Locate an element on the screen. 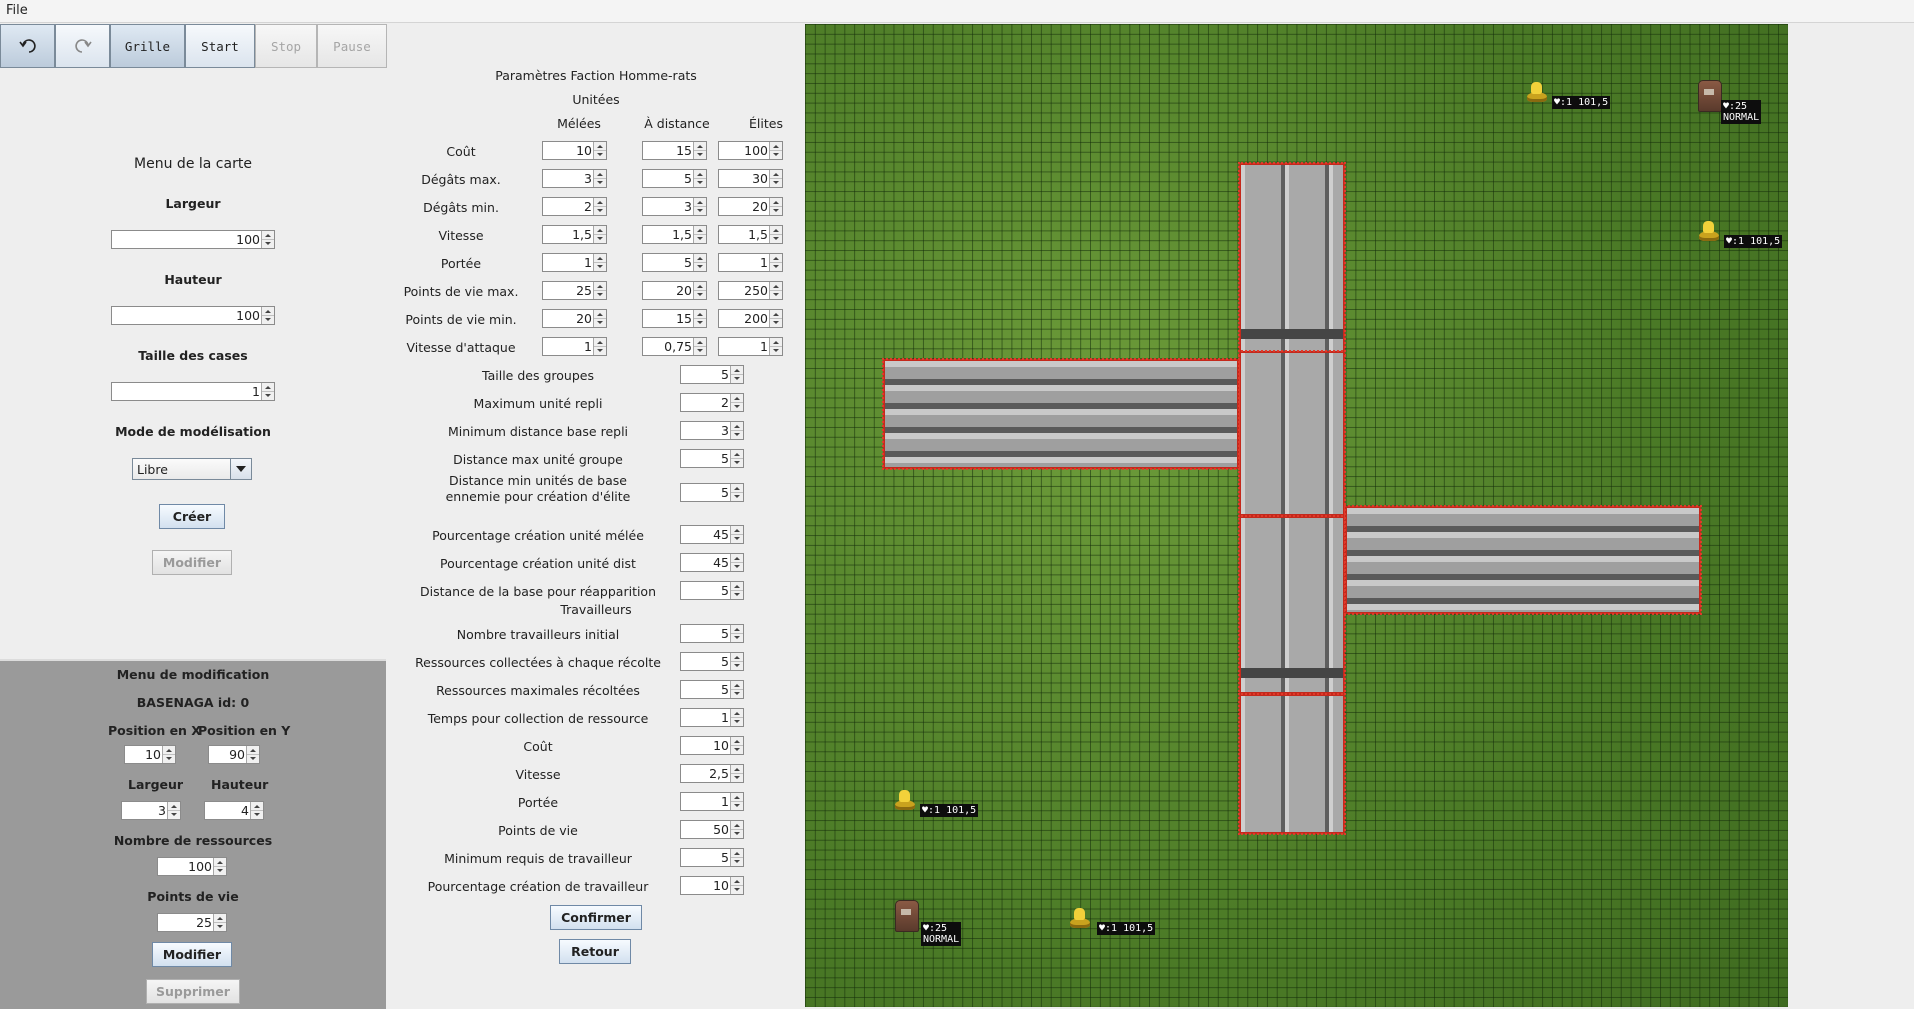 This screenshot has height=1009, width=1914. grid-button: Grille is located at coordinates (147, 46).